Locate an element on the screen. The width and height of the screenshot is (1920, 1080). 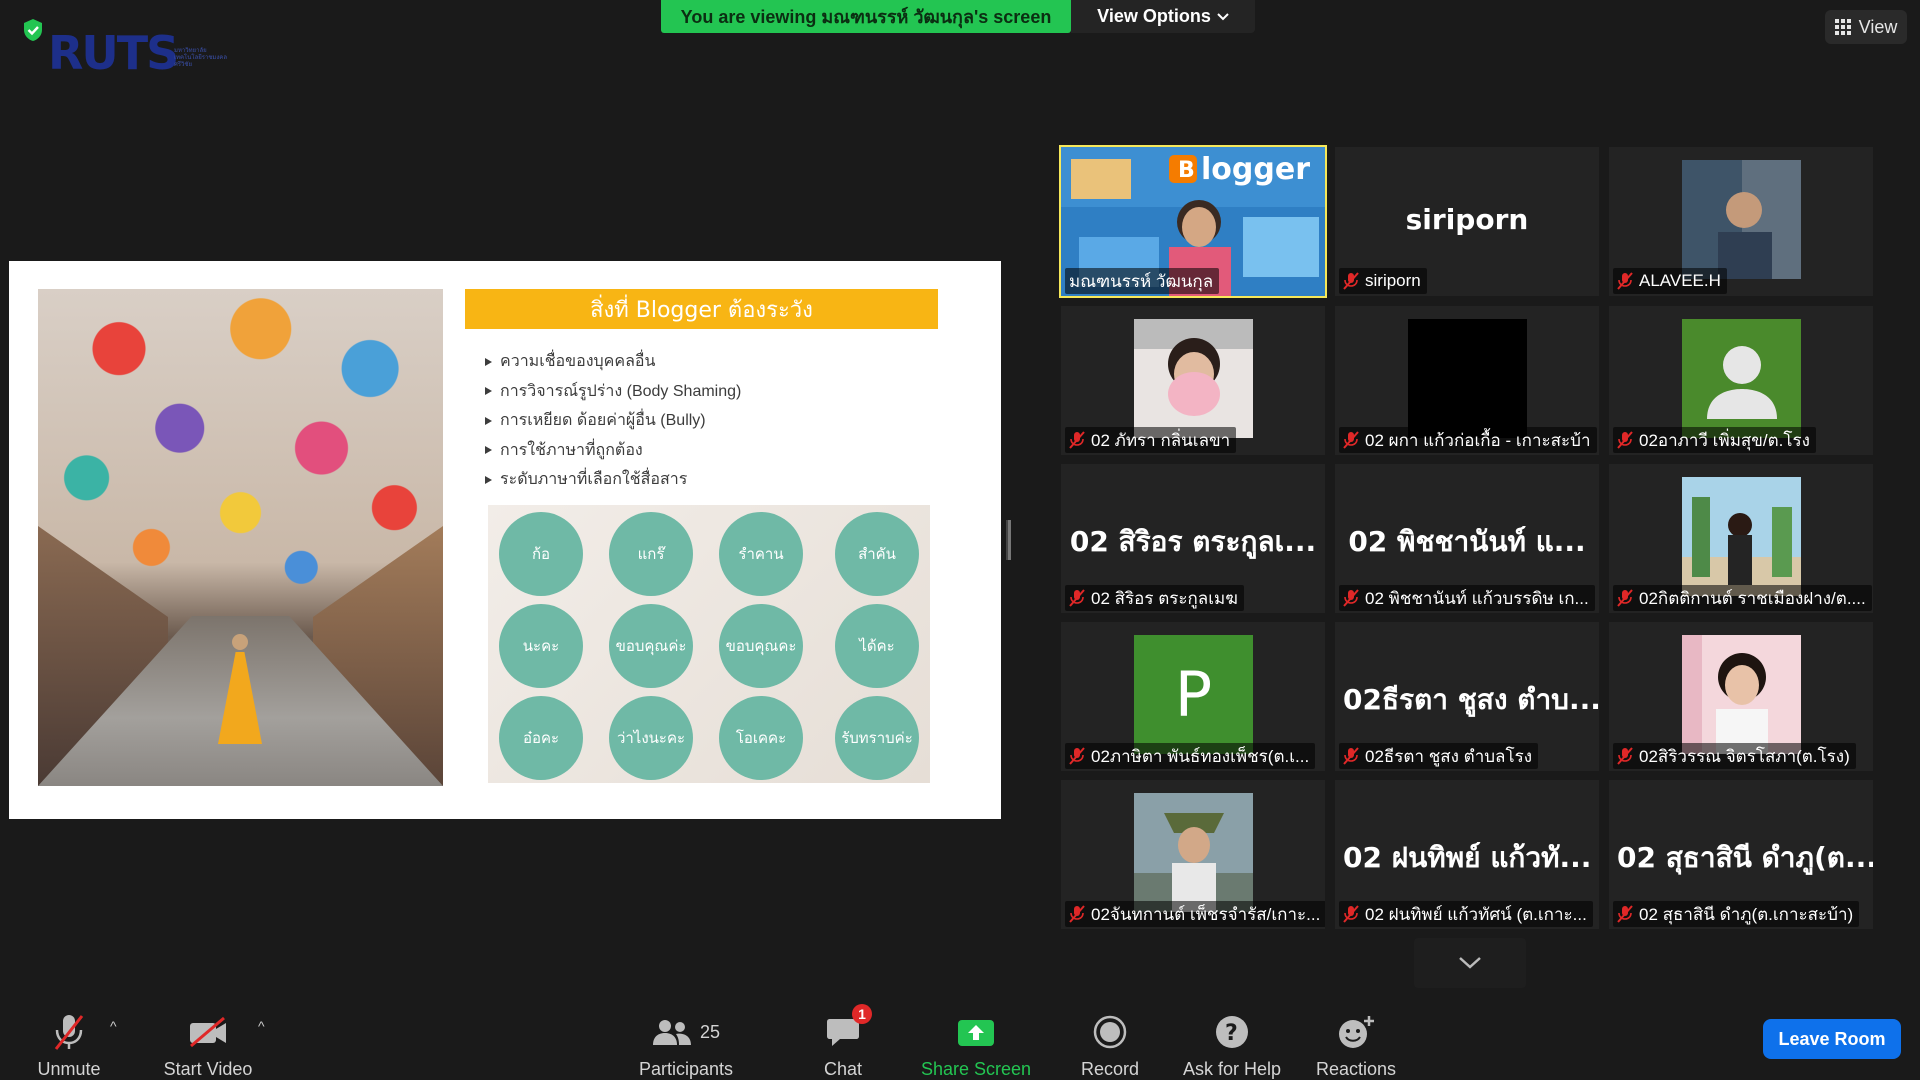
participant-tile: 02อาภาวี เพิ่มสุข/ต.โรง is located at coordinates (1741, 380).